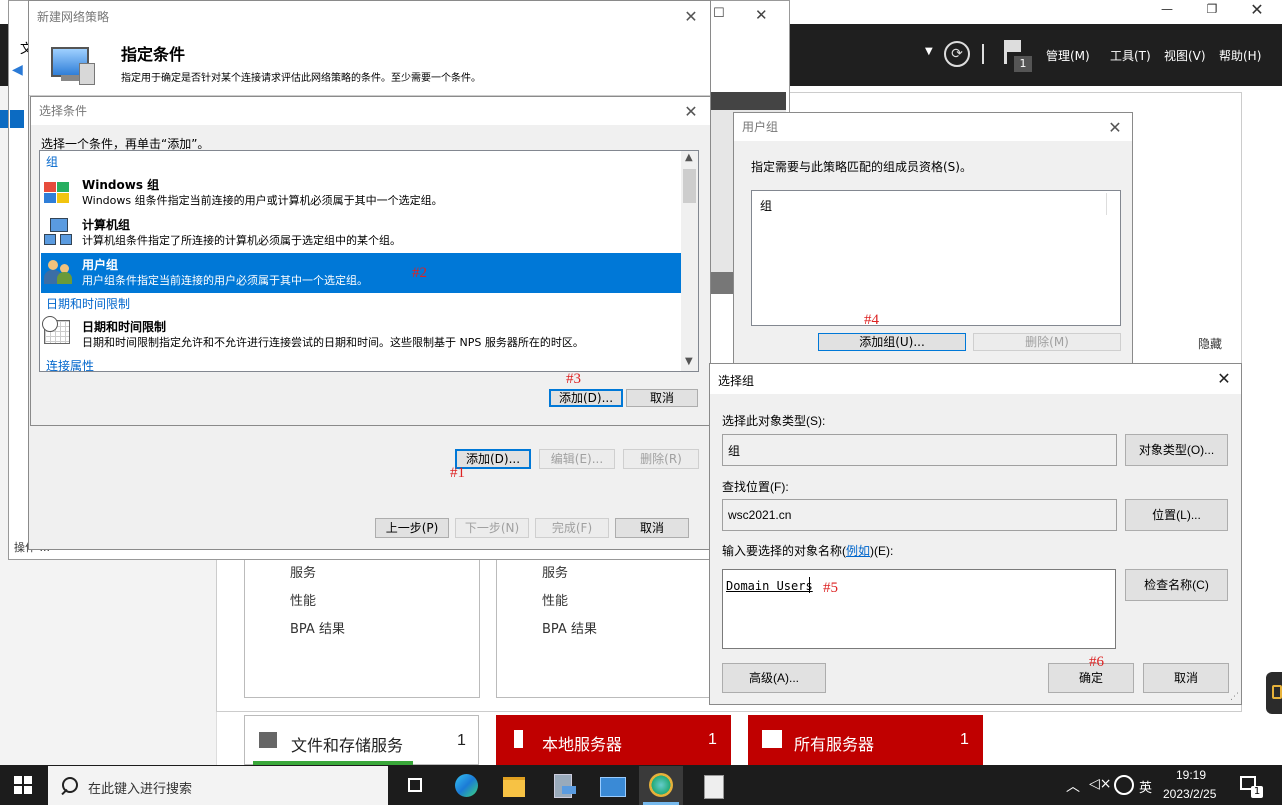  Describe the element at coordinates (1191, 775) in the screenshot. I see `clock-time: 19:19` at that location.